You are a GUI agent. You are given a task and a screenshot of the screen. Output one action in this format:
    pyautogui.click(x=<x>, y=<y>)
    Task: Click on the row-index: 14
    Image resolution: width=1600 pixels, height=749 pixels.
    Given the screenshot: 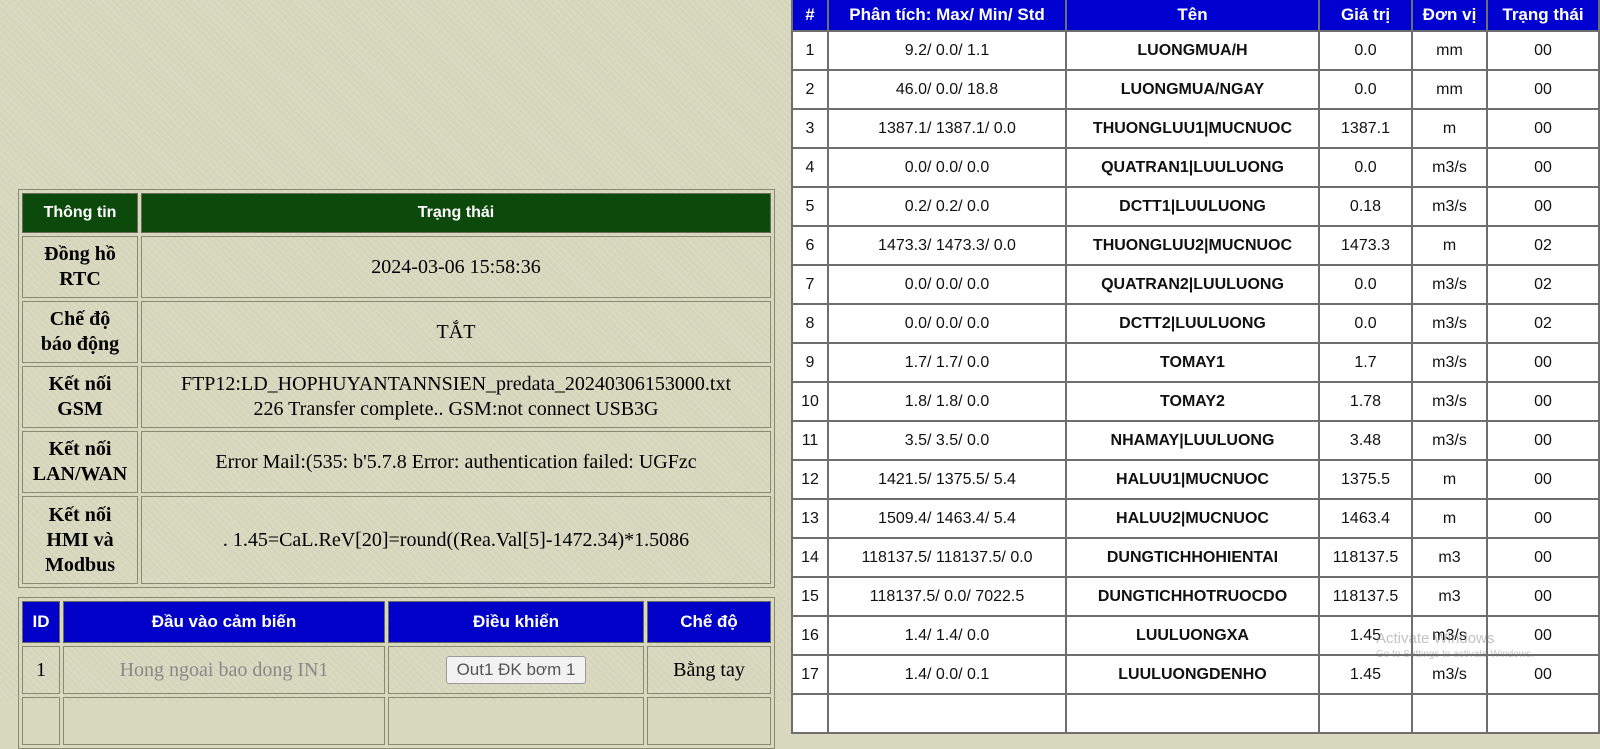 What is the action you would take?
    pyautogui.click(x=810, y=557)
    